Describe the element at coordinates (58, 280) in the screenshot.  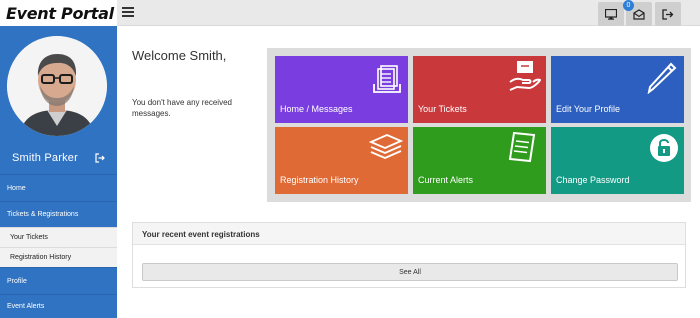
I see `sidebar-item-profile: Profile` at that location.